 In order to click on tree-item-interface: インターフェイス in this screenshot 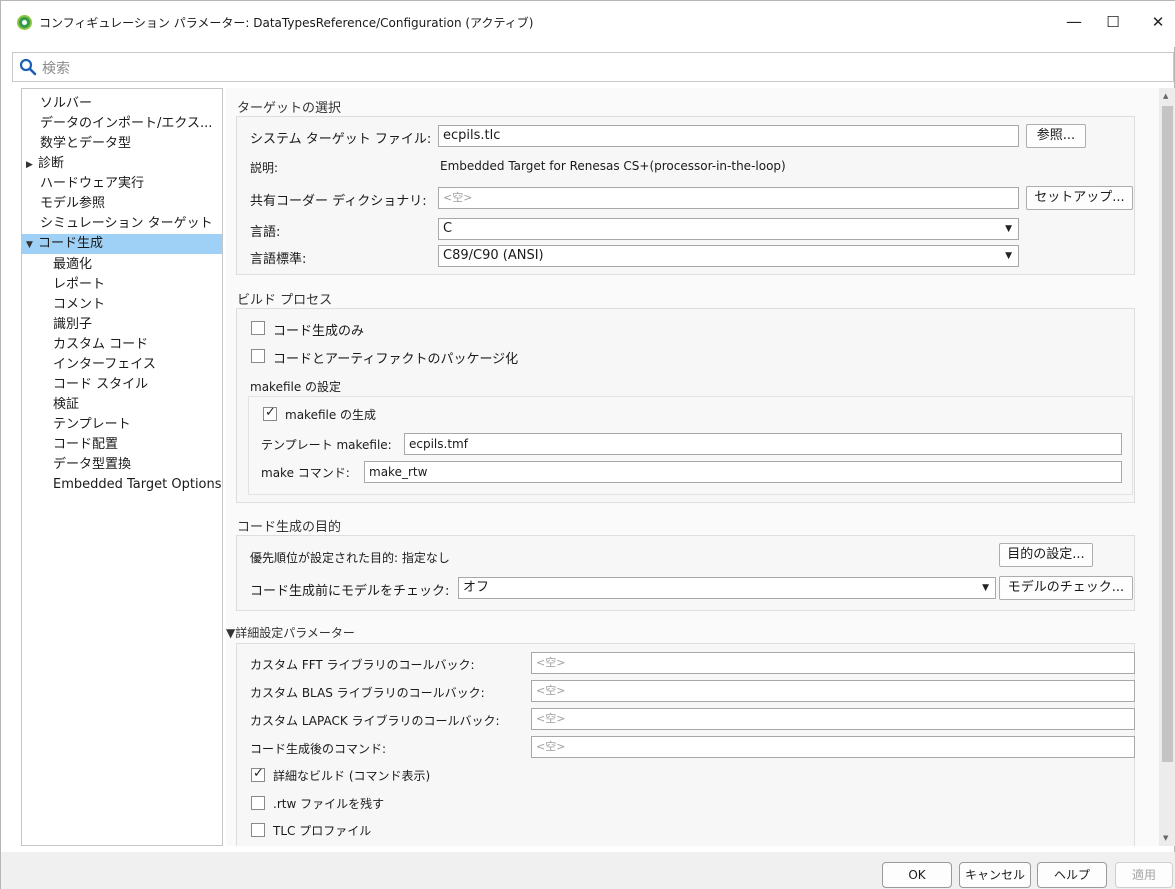, I will do `click(104, 365)`.